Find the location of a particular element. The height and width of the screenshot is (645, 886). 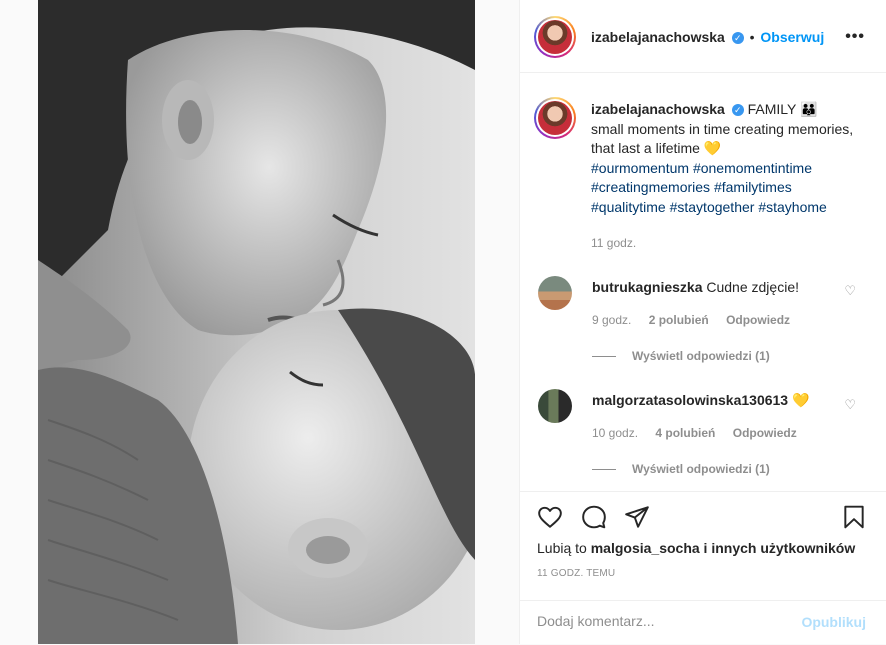

comment-meta: 10 godz. 4 polubień Odpowiedz is located at coordinates (701, 433).